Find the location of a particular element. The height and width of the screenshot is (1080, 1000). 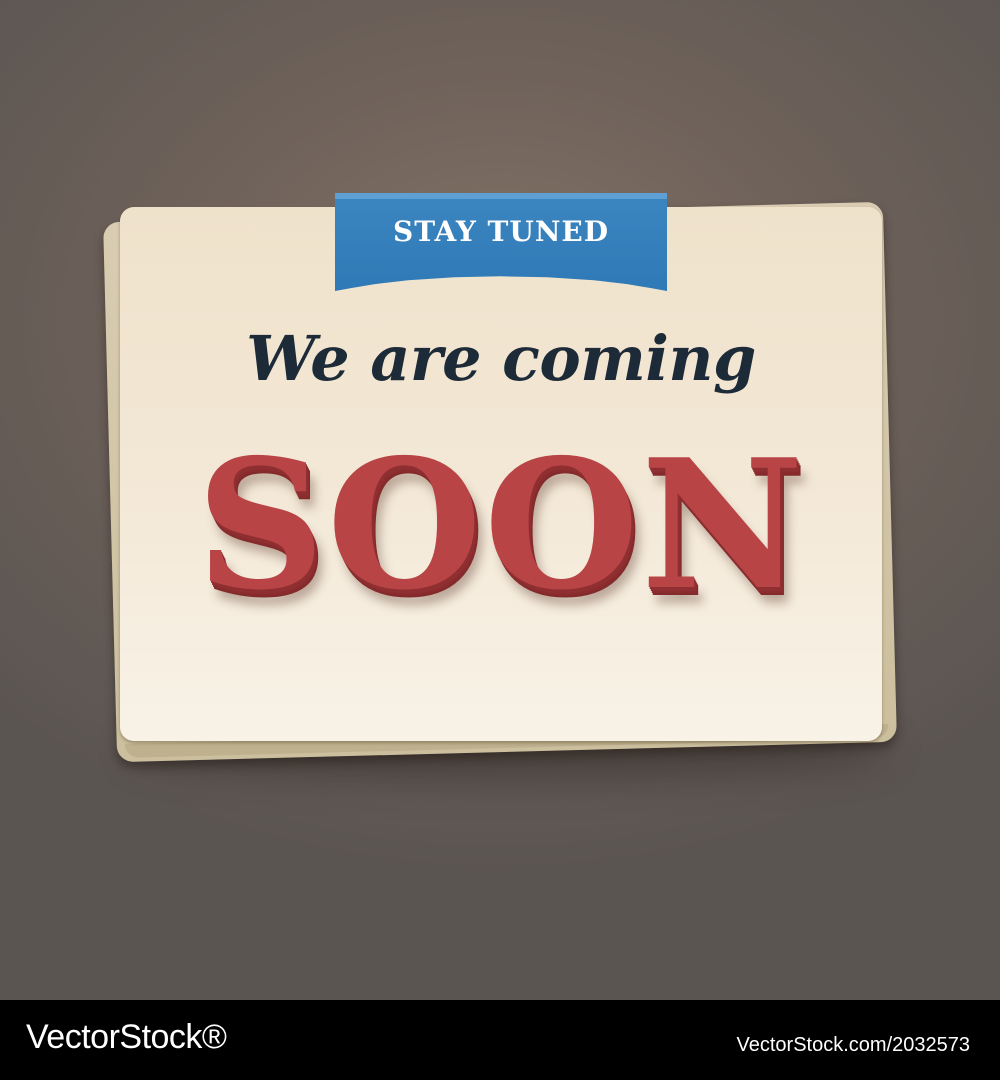

soon-text: SOON is located at coordinates (501, 524).